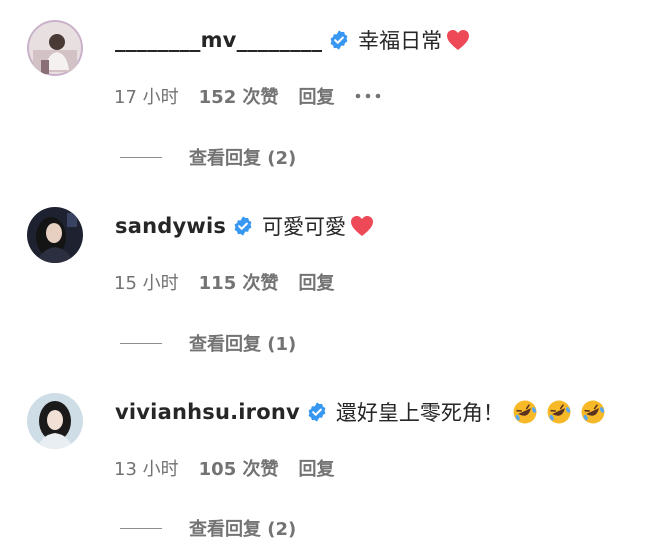  I want to click on comment-meta: 13 小时 105 次赞 回复, so click(224, 468).